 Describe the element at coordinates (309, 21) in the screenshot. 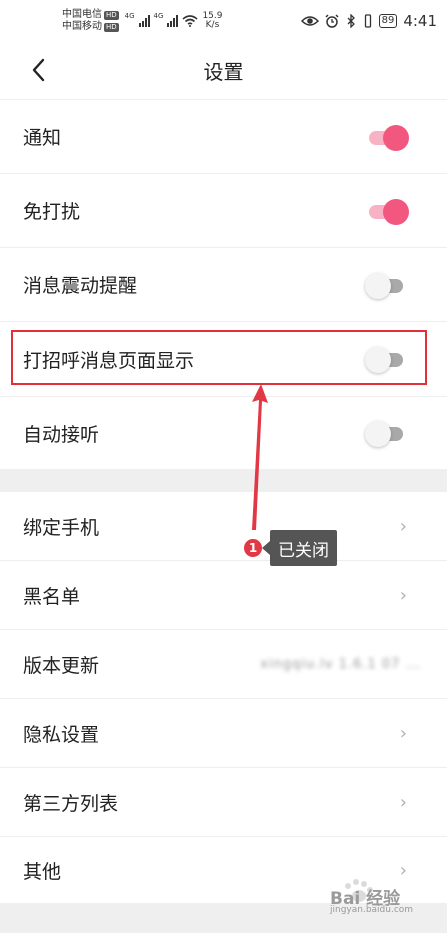

I see `eye-icon` at that location.